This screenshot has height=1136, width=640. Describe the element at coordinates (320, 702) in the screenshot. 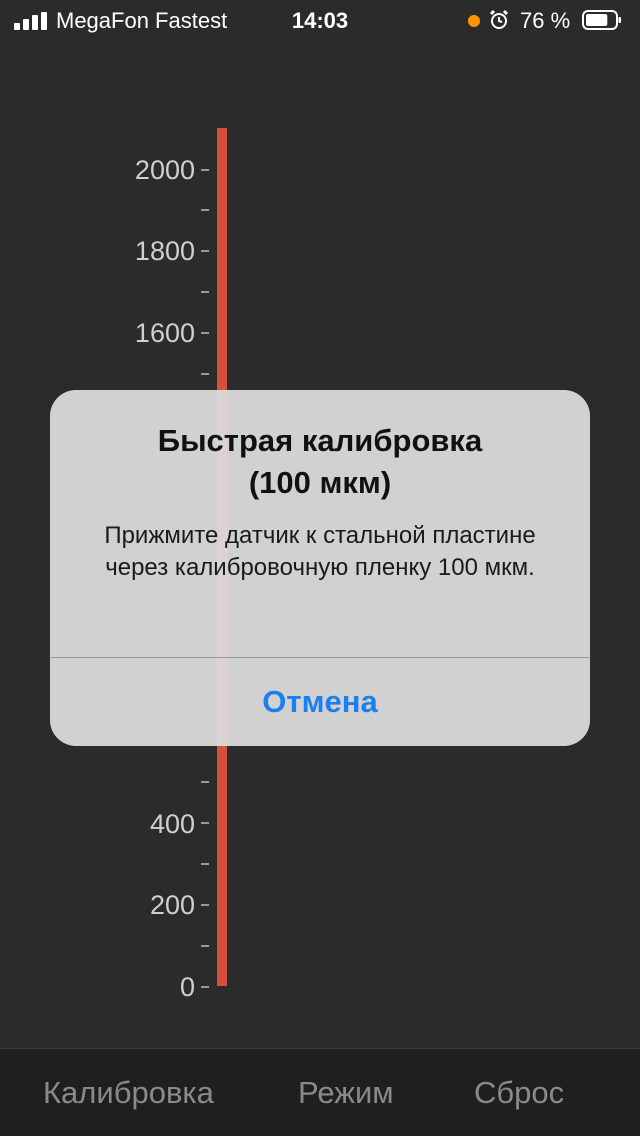

I see `cancel-button: Отмена` at that location.